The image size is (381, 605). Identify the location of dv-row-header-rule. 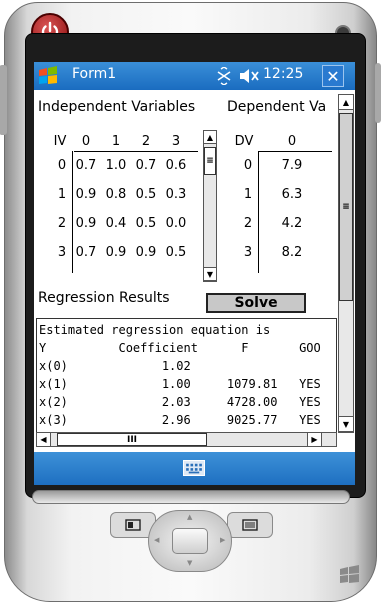
(258, 212).